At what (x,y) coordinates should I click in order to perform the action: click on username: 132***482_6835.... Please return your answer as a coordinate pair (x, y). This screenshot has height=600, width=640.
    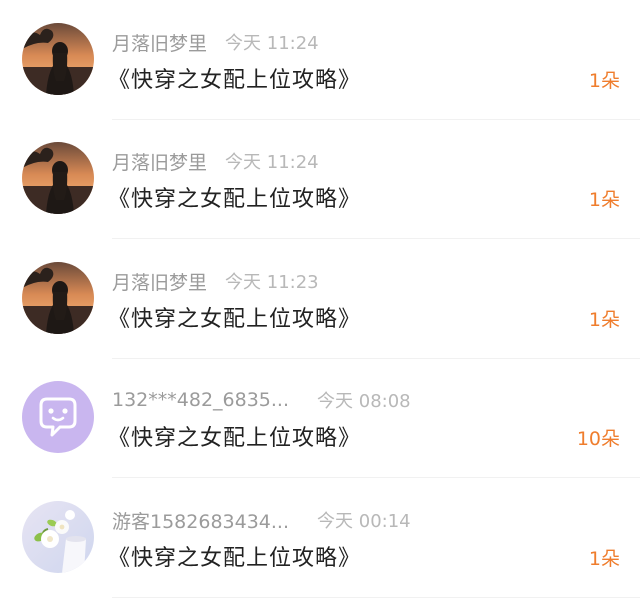
    Looking at the image, I should click on (200, 400).